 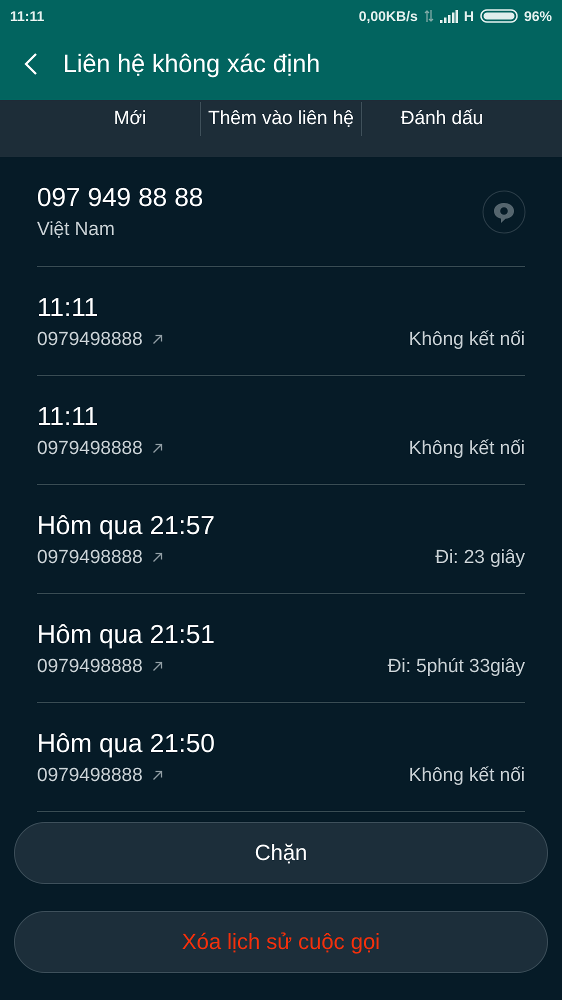 I want to click on battery-icon, so click(x=499, y=16).